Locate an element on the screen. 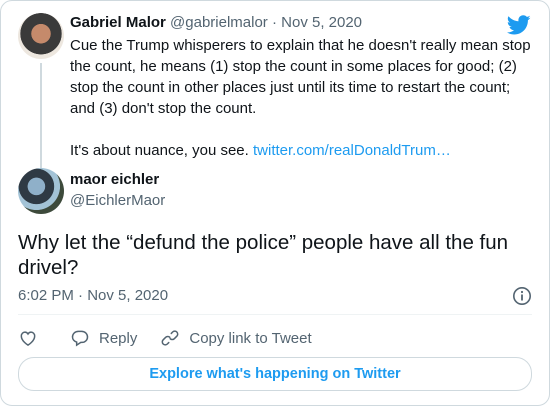 This screenshot has width=550, height=406. tweet-date: Nov 5, 2020 is located at coordinates (321, 22).